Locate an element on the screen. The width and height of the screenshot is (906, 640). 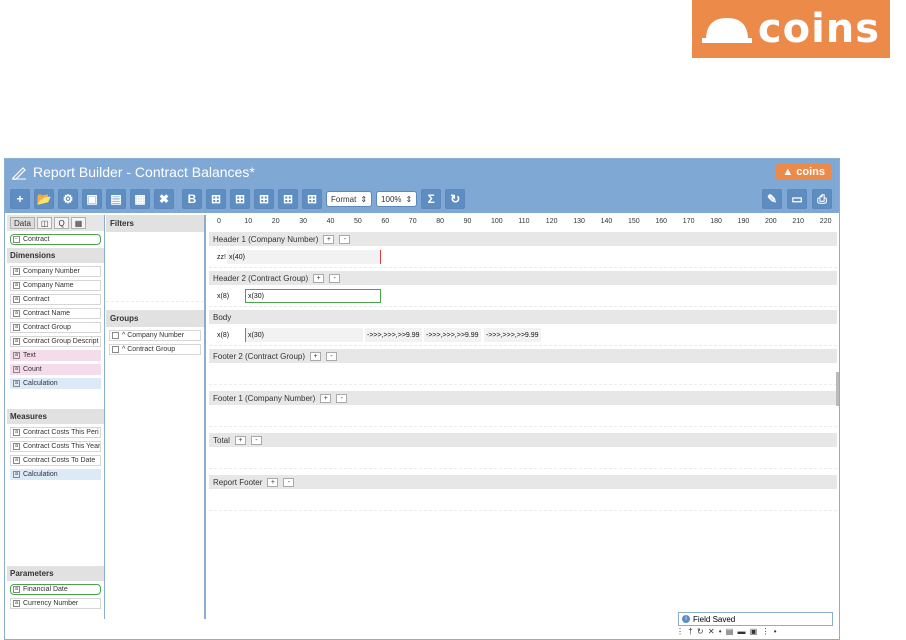
zoom-select-label: 100% is located at coordinates (391, 199).